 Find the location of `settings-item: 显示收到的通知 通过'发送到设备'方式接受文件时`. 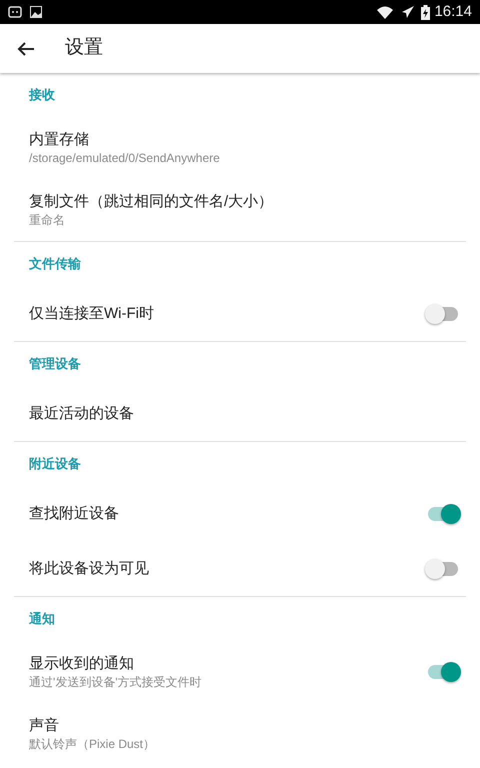

settings-item: 显示收到的通知 通过'发送到设备'方式接受文件时 is located at coordinates (240, 672).